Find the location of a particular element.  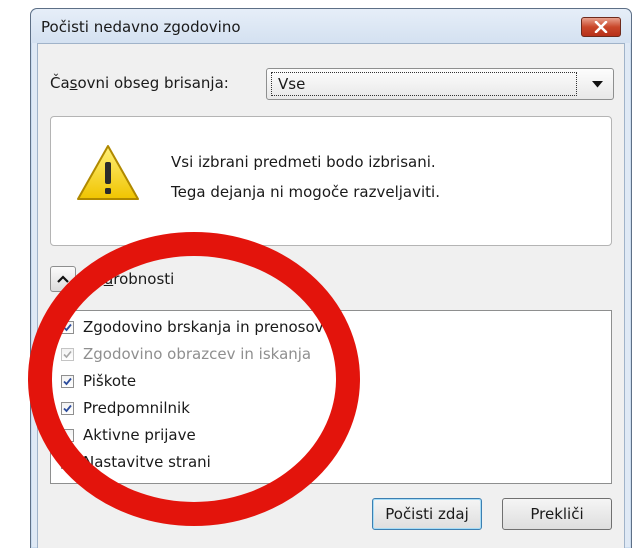

dropdown-arrow-icon is located at coordinates (597, 84).